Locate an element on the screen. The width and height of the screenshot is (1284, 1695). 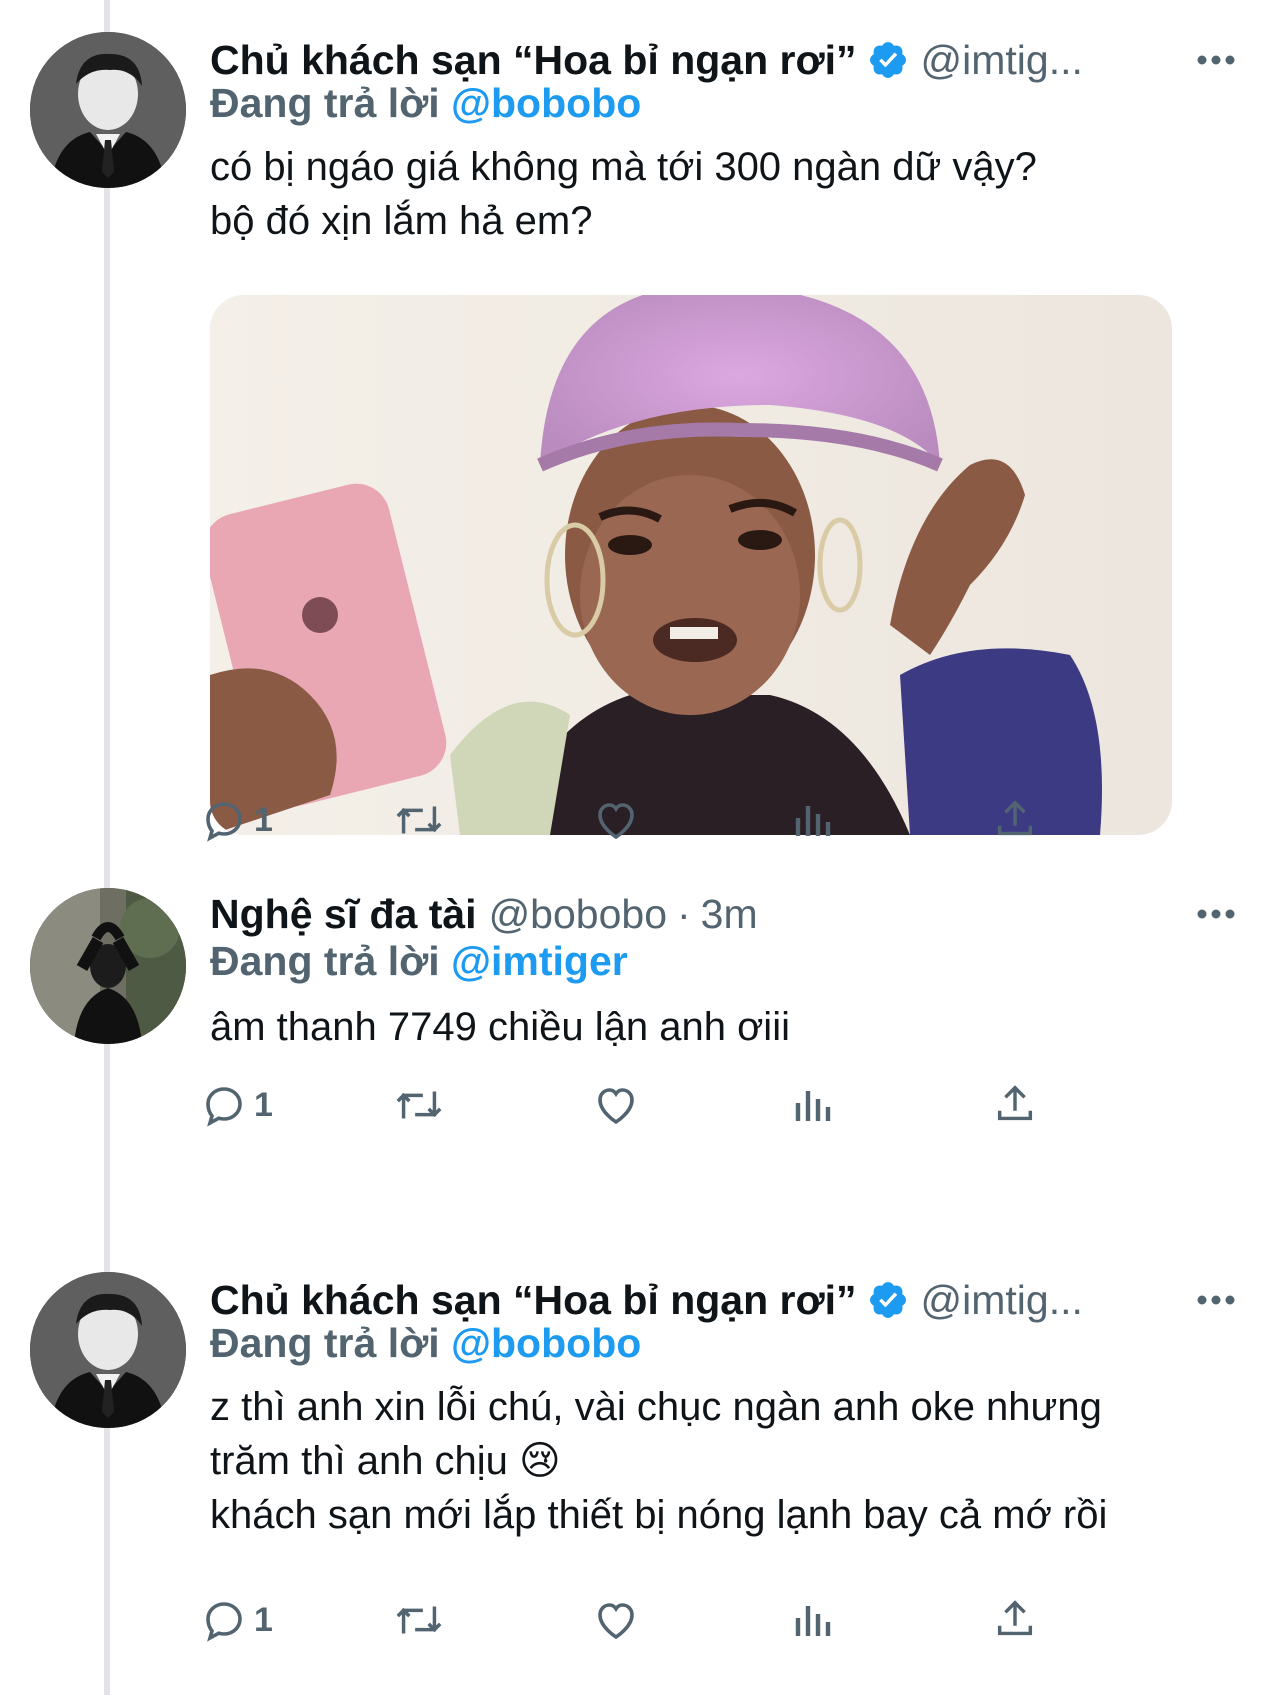
replying-to: Đang trả lời @imtiger is located at coordinates (419, 961).